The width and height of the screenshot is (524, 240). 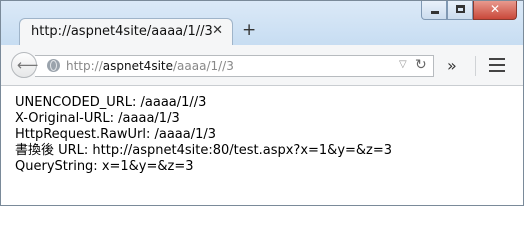 I want to click on address-bar: http://aspnet4site/aaaa/1//3 ▽ ↻, so click(x=234, y=66).